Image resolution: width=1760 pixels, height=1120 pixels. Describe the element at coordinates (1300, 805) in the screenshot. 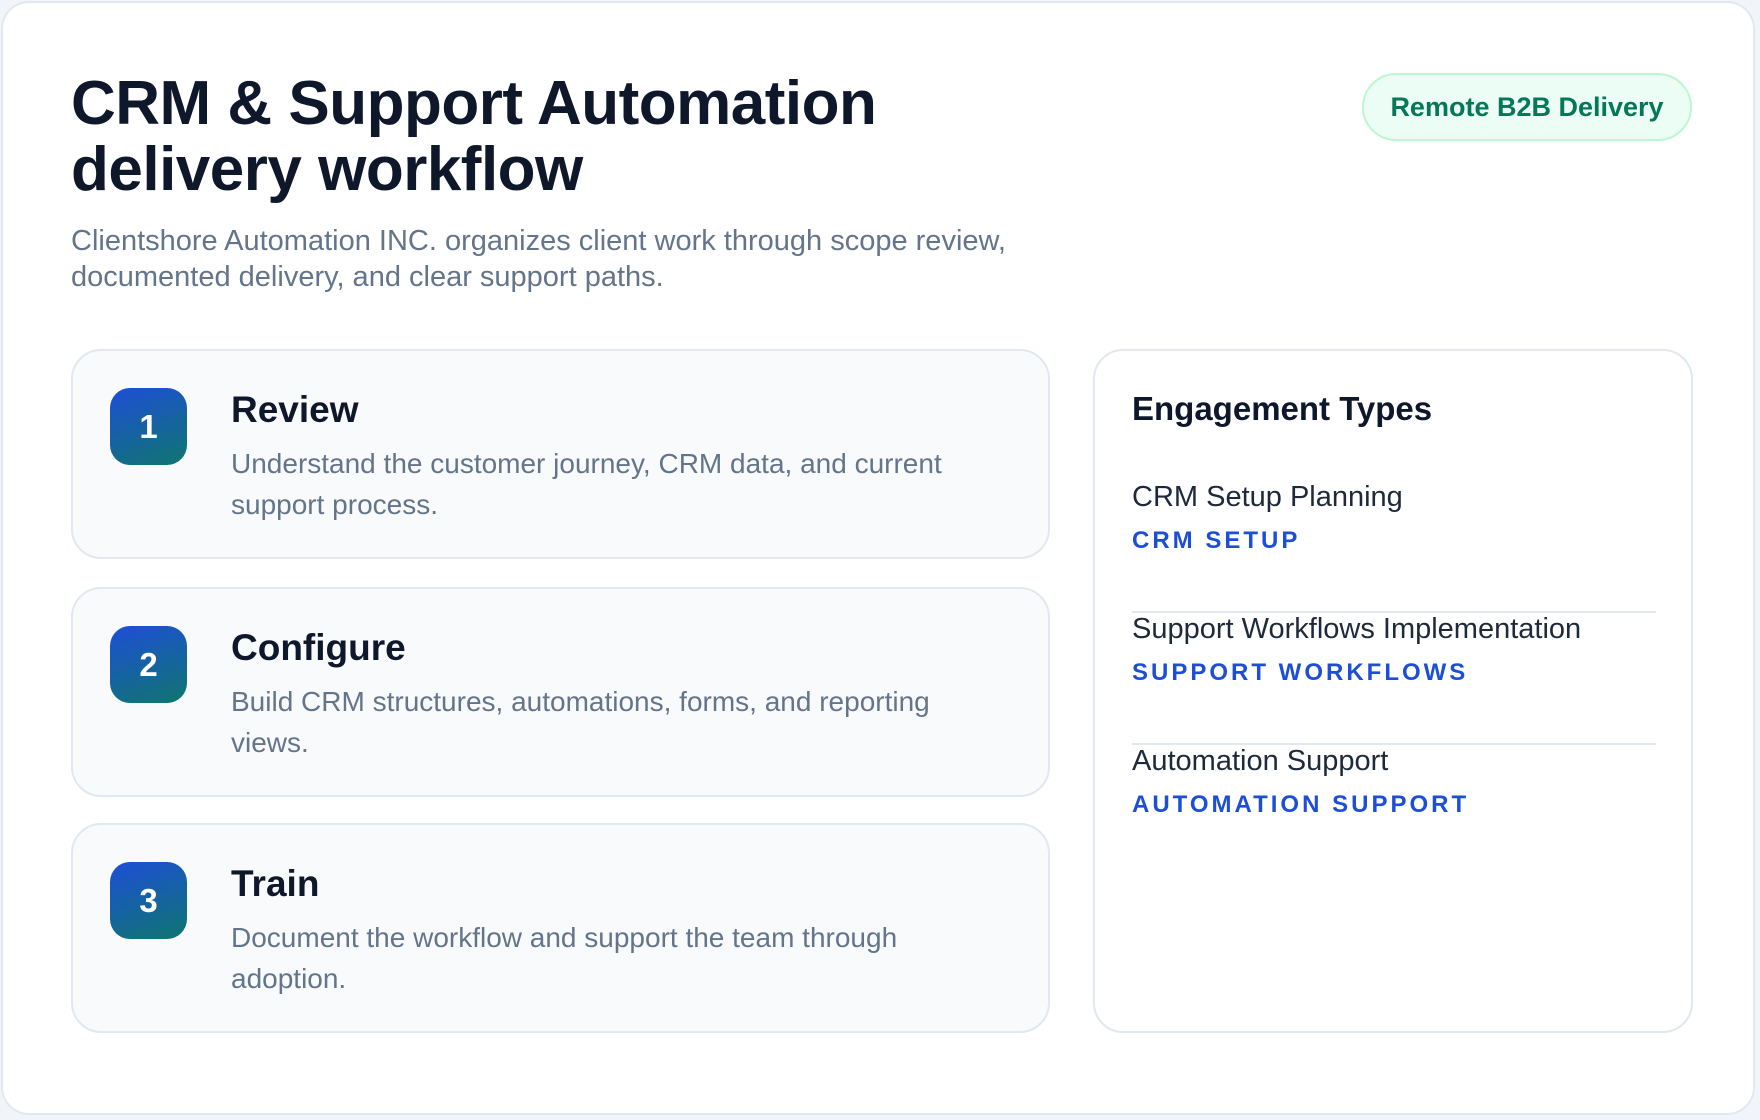

I see `engagement-item-tag: AUTOMATION SUPPORT` at that location.